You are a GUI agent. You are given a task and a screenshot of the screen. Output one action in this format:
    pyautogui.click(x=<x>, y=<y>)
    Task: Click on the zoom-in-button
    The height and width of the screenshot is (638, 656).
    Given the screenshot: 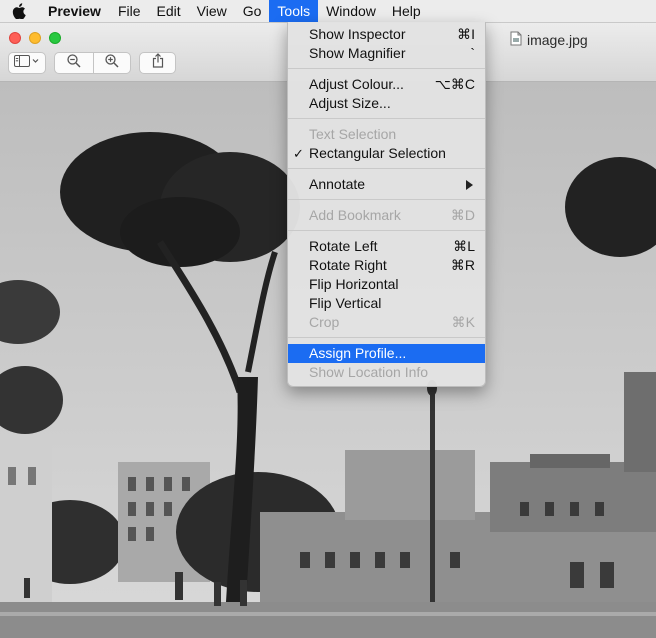 What is the action you would take?
    pyautogui.click(x=112, y=63)
    